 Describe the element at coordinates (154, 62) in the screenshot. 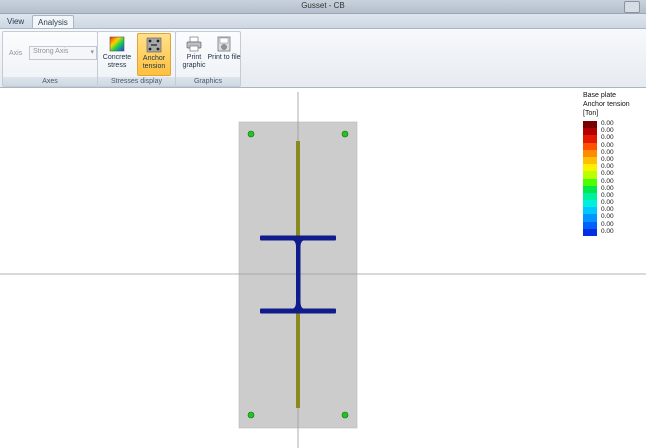

I see `anchor-tension-label: Anchor tension` at that location.